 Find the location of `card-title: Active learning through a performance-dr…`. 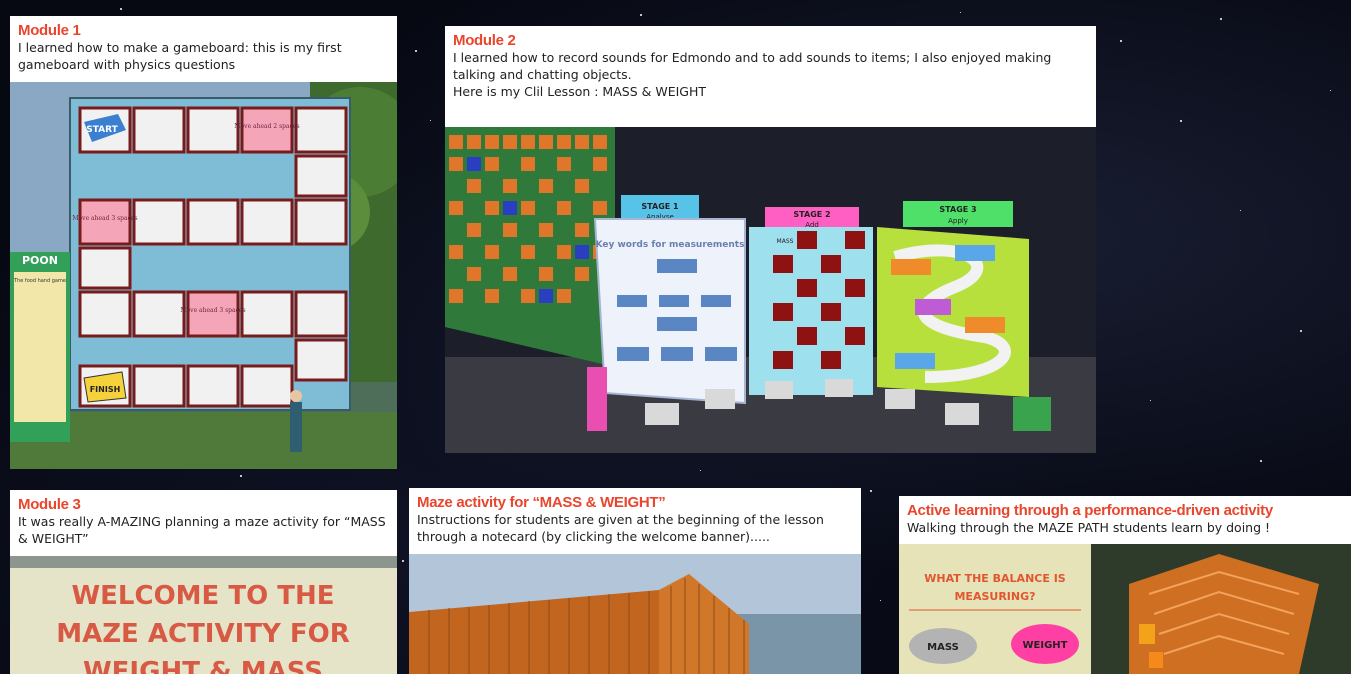

card-title: Active learning through a performance-dr… is located at coordinates (1090, 510).